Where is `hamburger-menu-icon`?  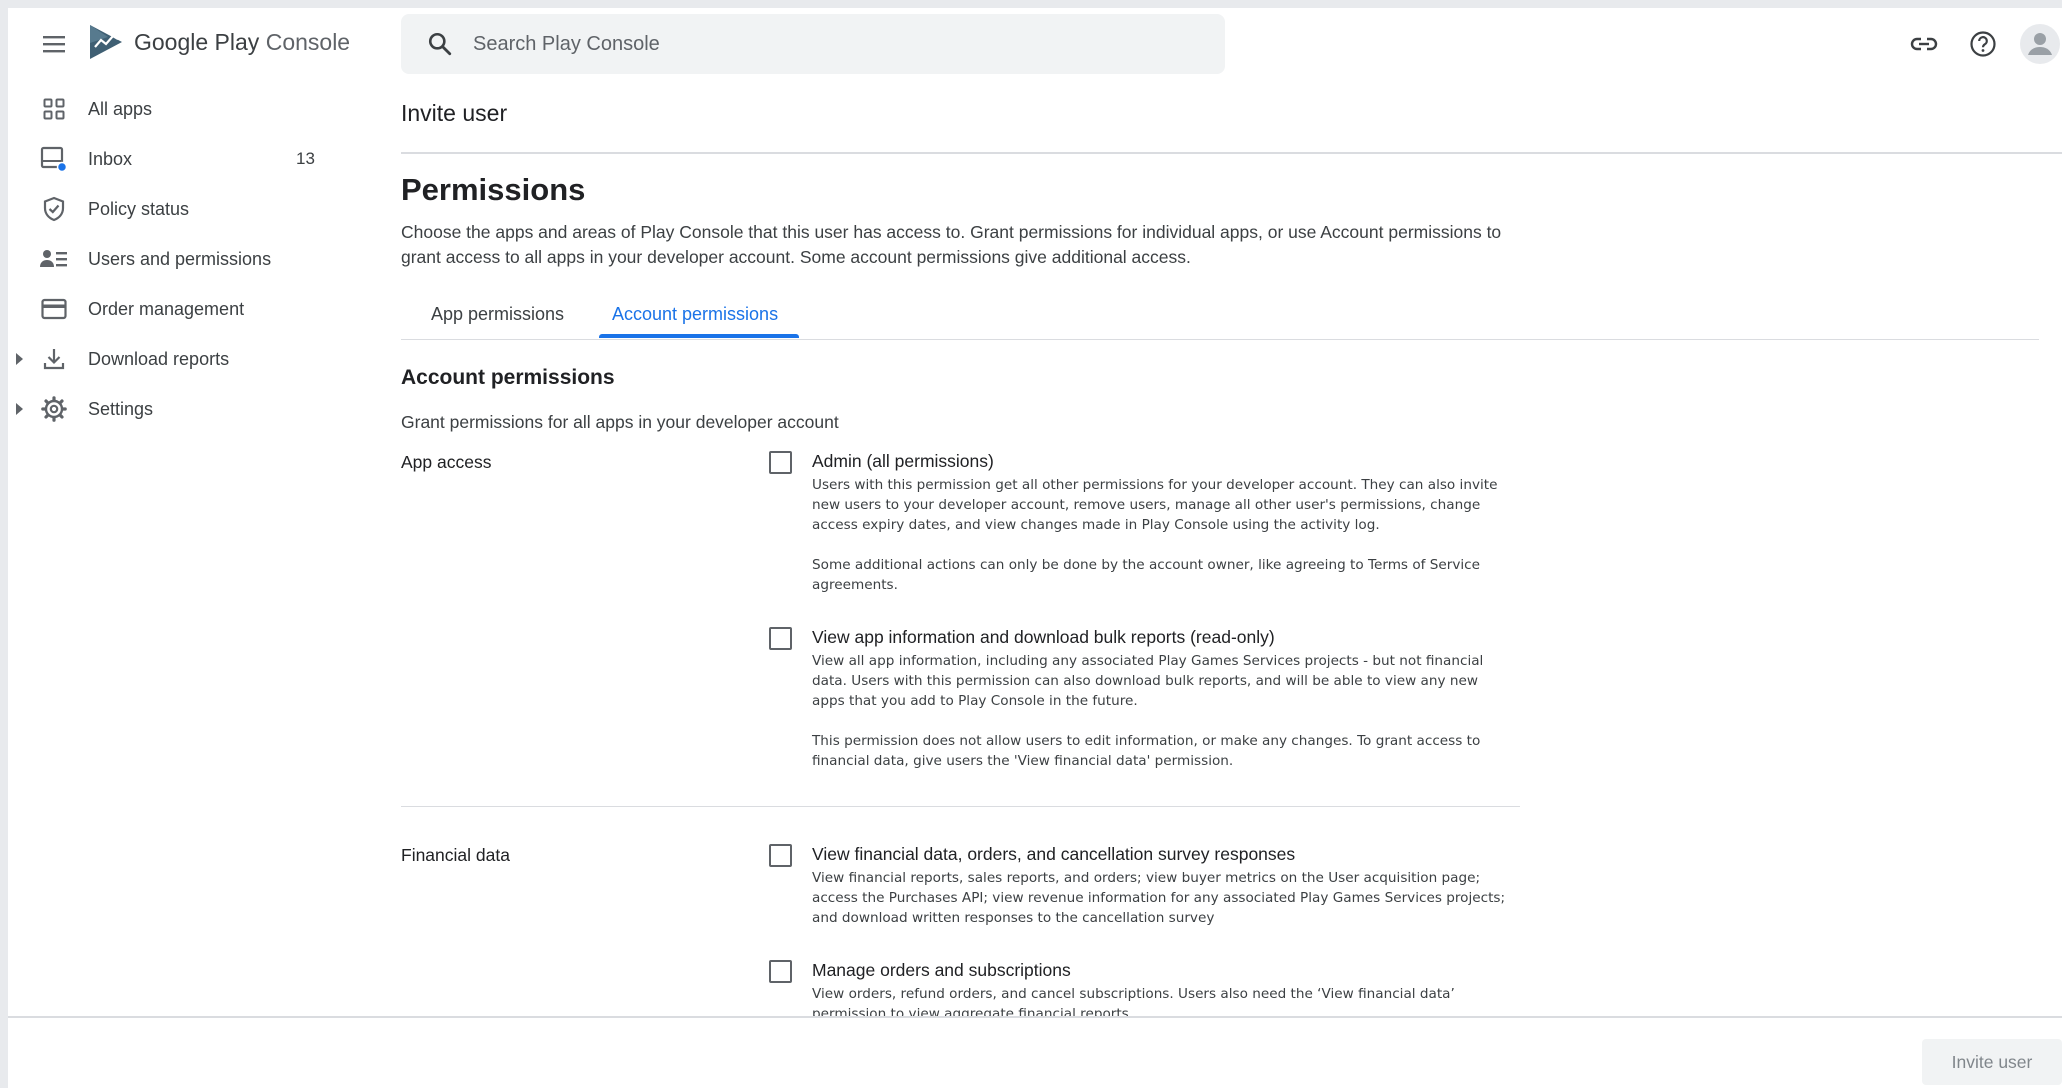 hamburger-menu-icon is located at coordinates (54, 44).